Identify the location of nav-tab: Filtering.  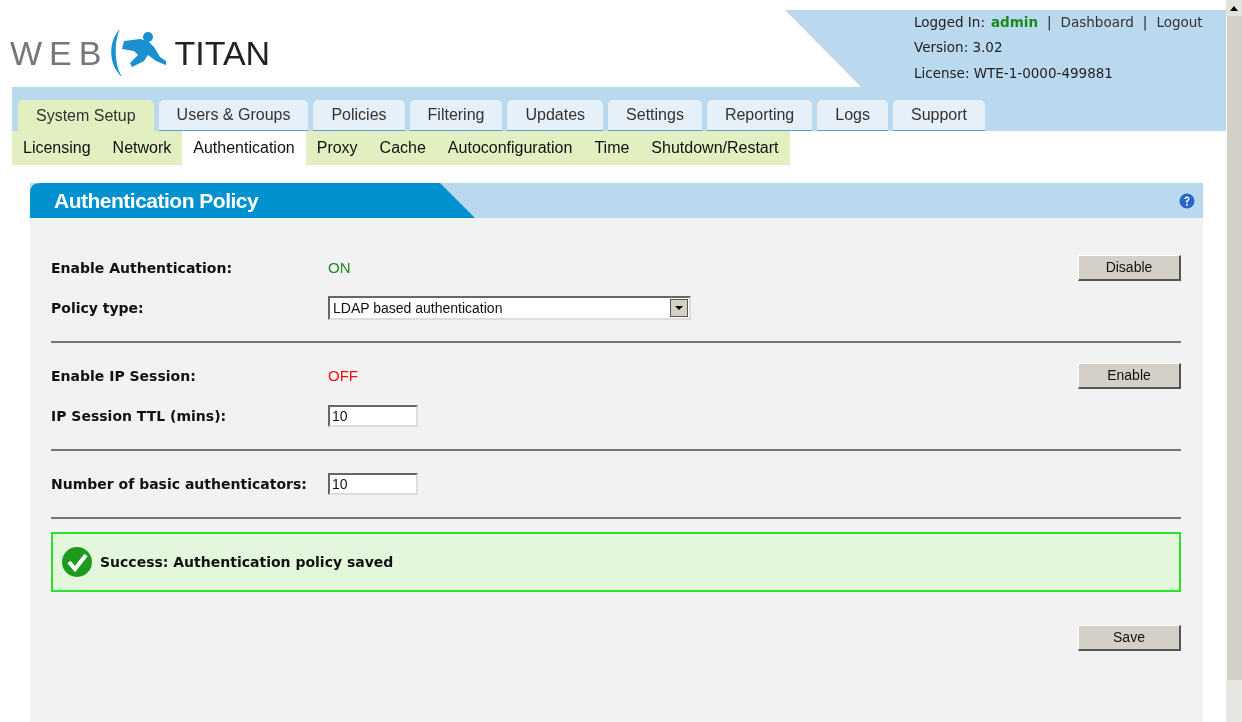
(456, 115).